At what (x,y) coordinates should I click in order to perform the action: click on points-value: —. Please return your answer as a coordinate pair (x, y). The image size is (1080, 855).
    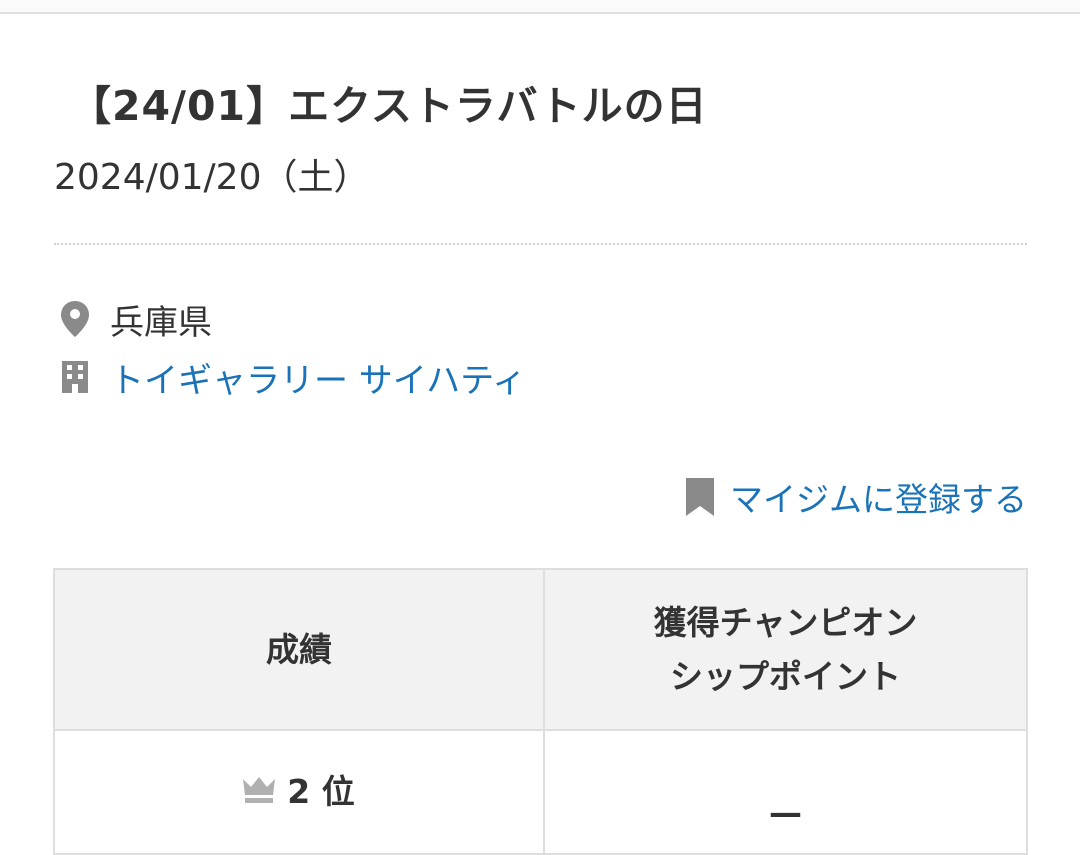
    Looking at the image, I should click on (785, 812).